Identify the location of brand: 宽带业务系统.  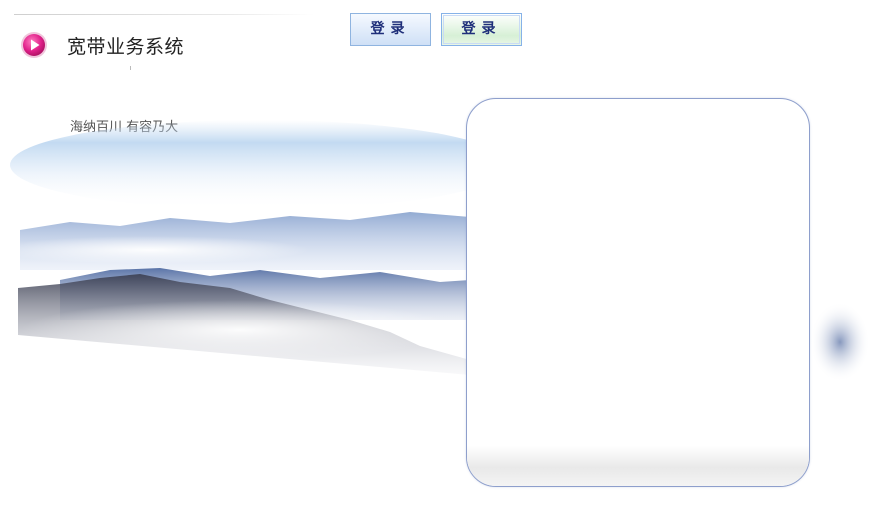
(102, 45).